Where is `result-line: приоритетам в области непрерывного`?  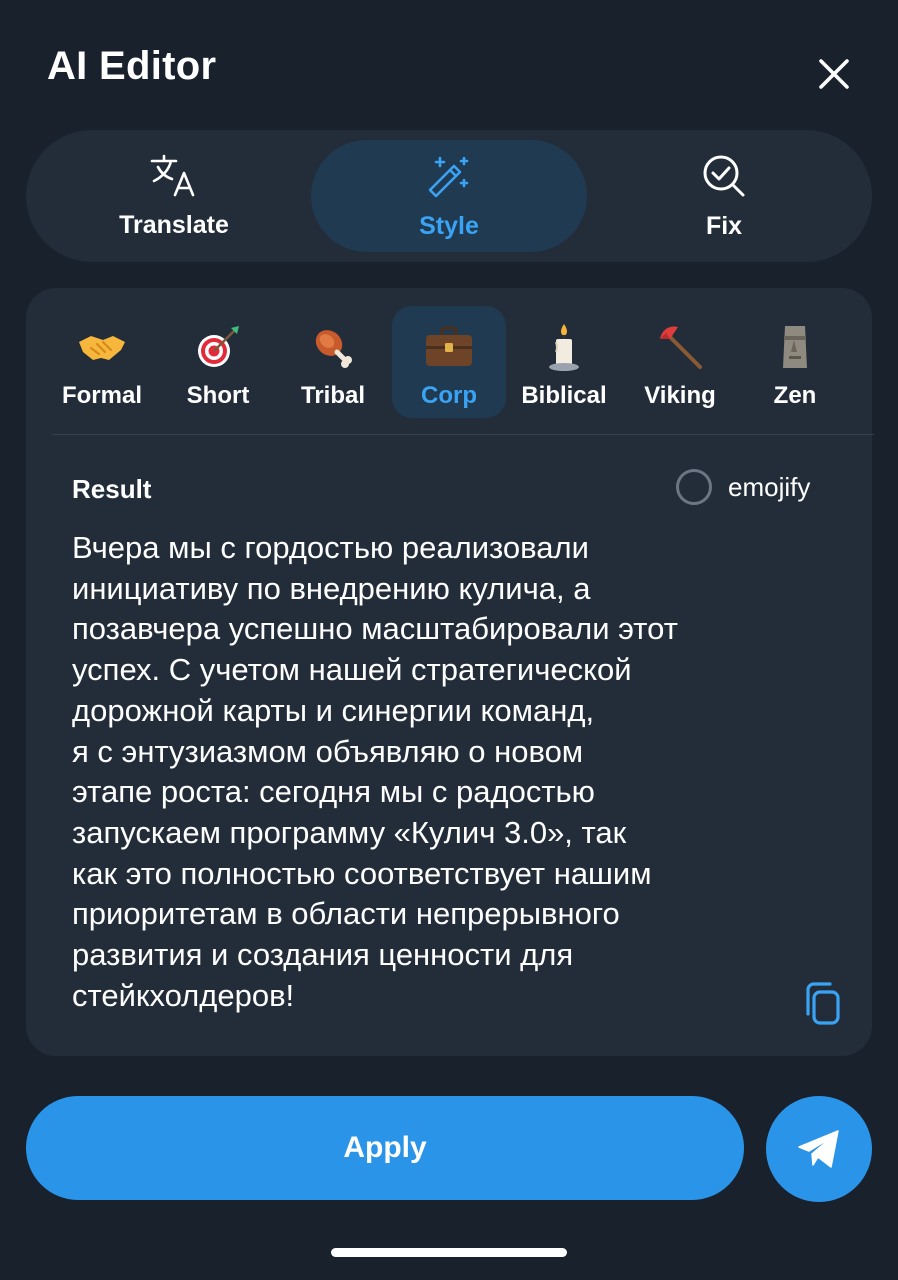 result-line: приоритетам в области непрерывного is located at coordinates (346, 914).